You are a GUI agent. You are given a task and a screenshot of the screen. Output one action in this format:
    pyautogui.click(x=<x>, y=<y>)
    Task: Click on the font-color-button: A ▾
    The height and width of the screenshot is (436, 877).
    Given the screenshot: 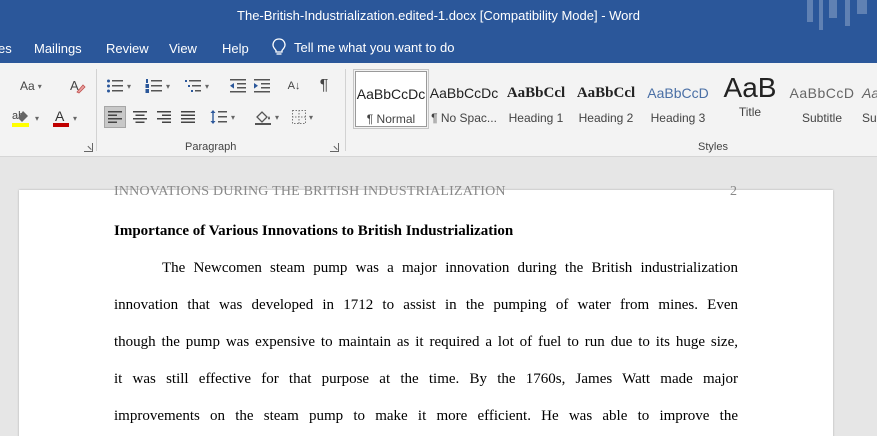 What is the action you would take?
    pyautogui.click(x=64, y=118)
    